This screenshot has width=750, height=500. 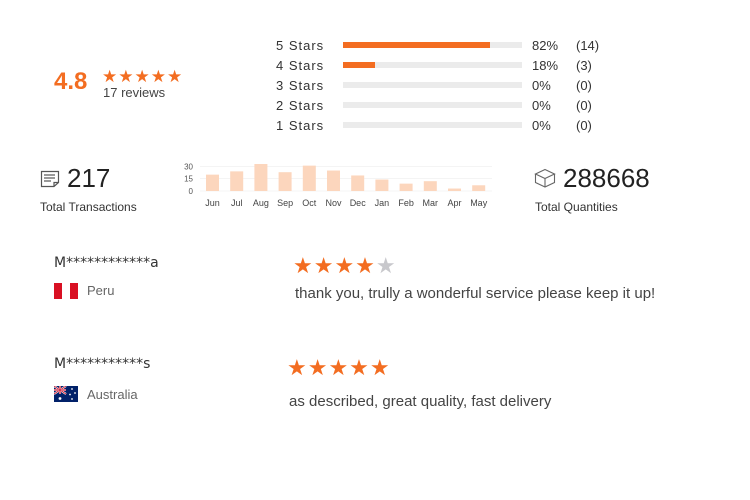 What do you see at coordinates (584, 65) in the screenshot?
I see `distribution-count: (3)` at bounding box center [584, 65].